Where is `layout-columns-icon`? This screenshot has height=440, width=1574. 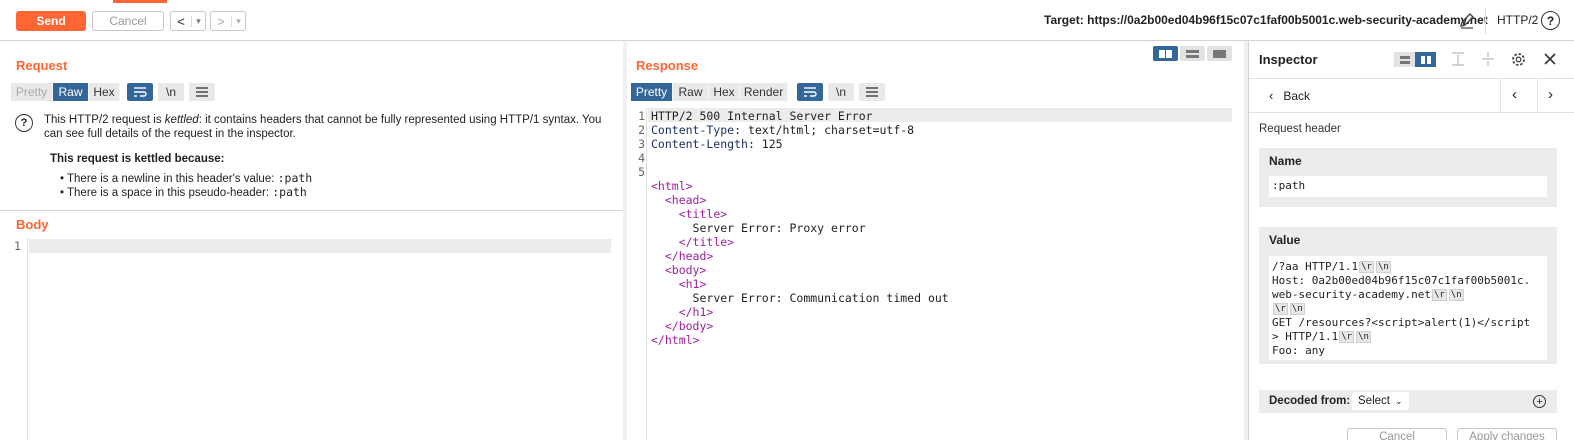 layout-columns-icon is located at coordinates (1425, 59).